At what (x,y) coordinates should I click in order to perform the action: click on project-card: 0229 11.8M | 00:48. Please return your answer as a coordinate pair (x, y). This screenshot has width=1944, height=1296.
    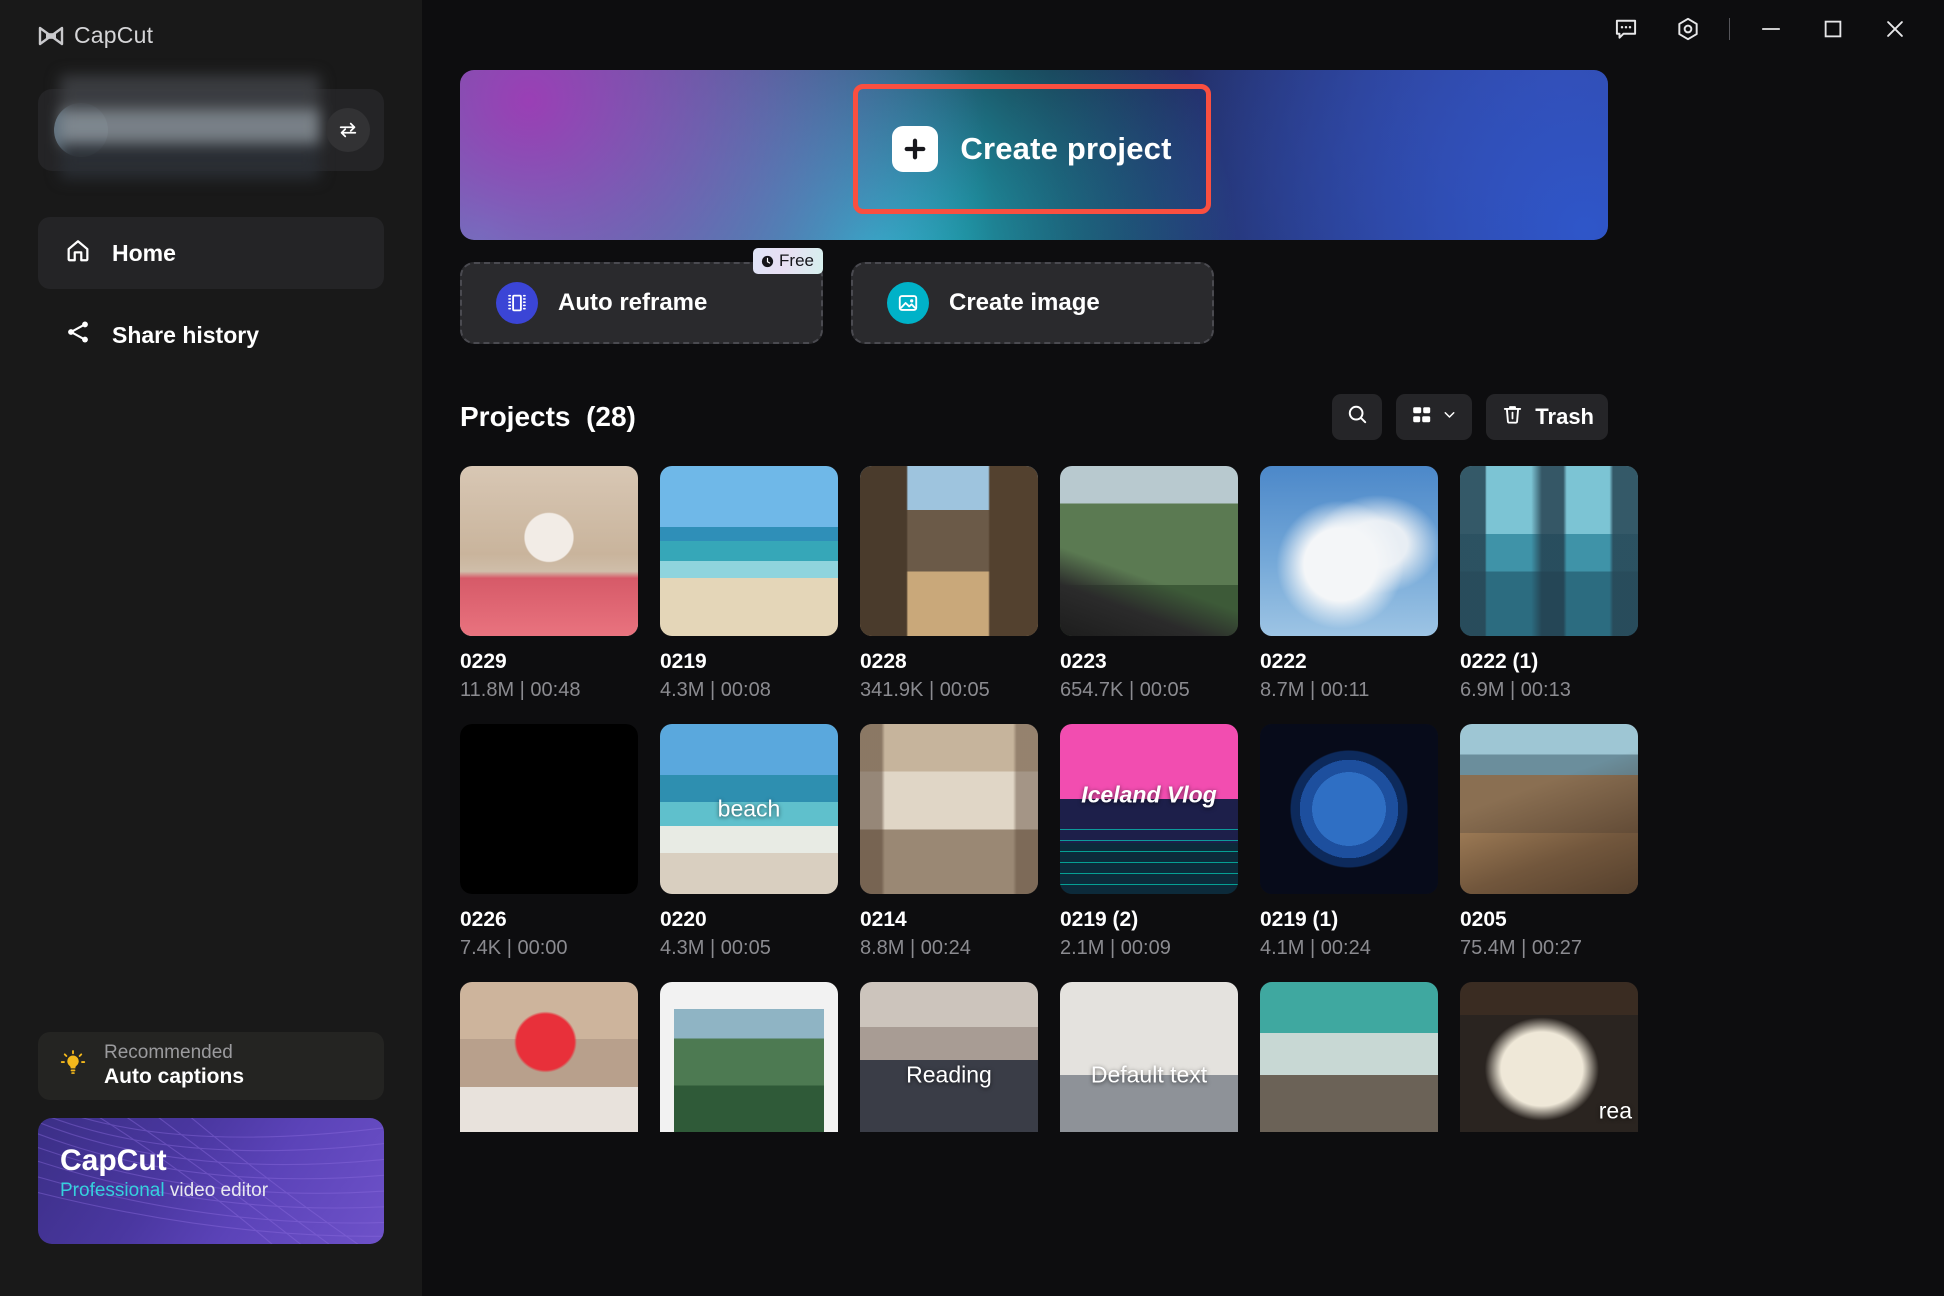
    Looking at the image, I should click on (549, 584).